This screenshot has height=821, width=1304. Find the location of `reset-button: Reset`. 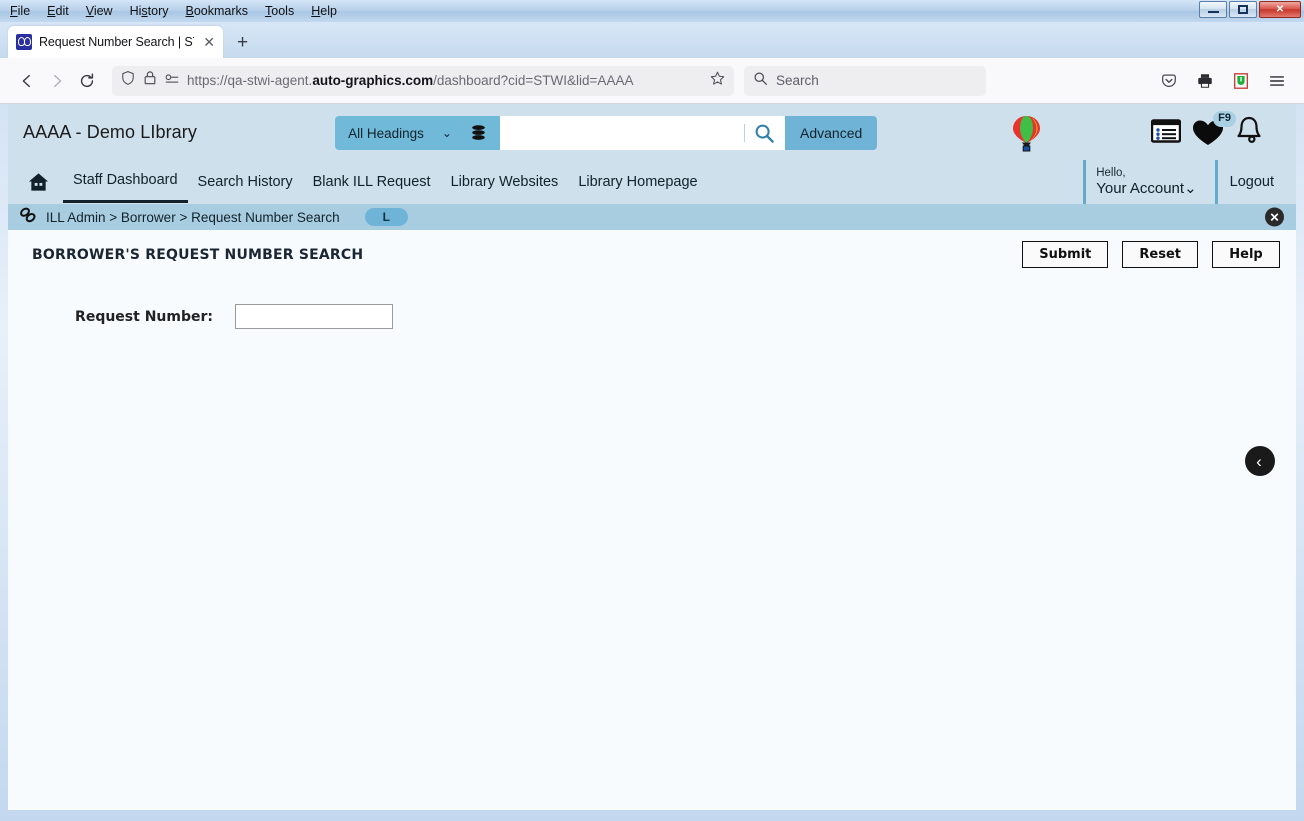

reset-button: Reset is located at coordinates (1160, 254).